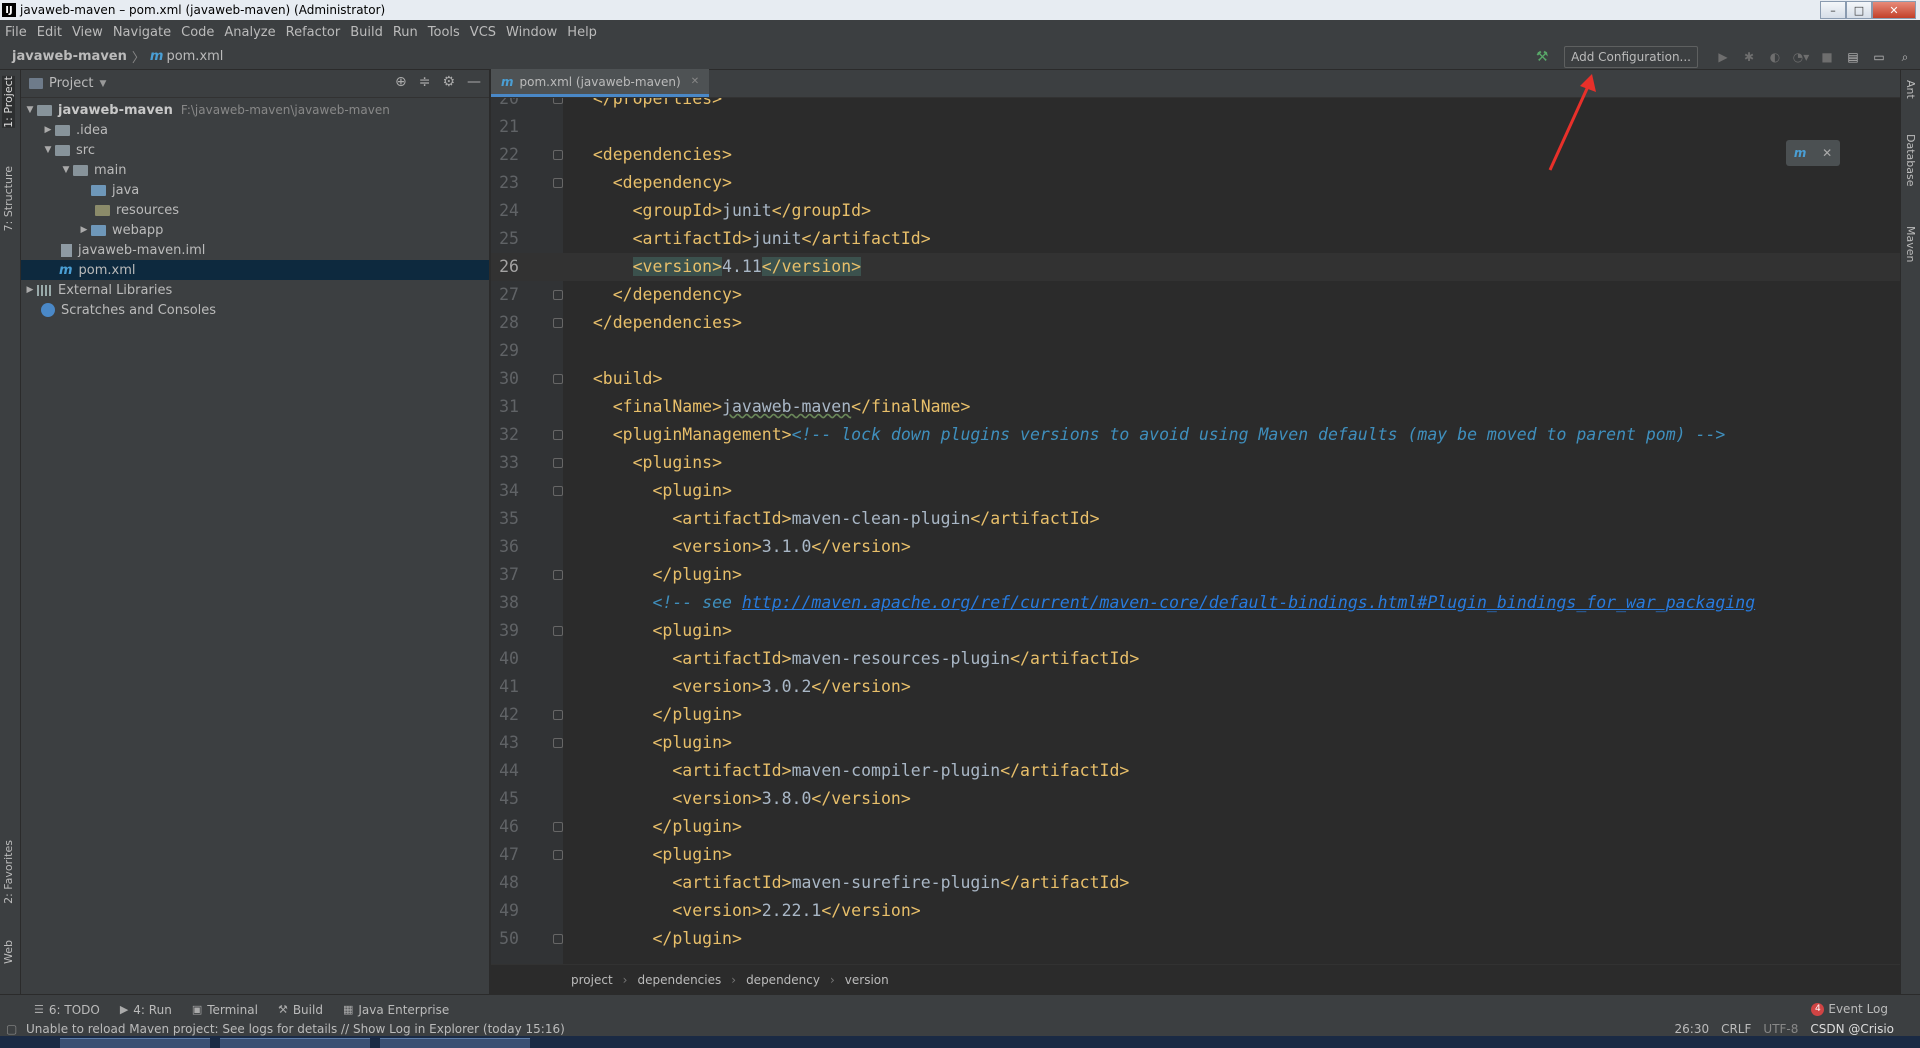  What do you see at coordinates (8, 198) in the screenshot?
I see `structure-tool-tab: 7: Structure` at bounding box center [8, 198].